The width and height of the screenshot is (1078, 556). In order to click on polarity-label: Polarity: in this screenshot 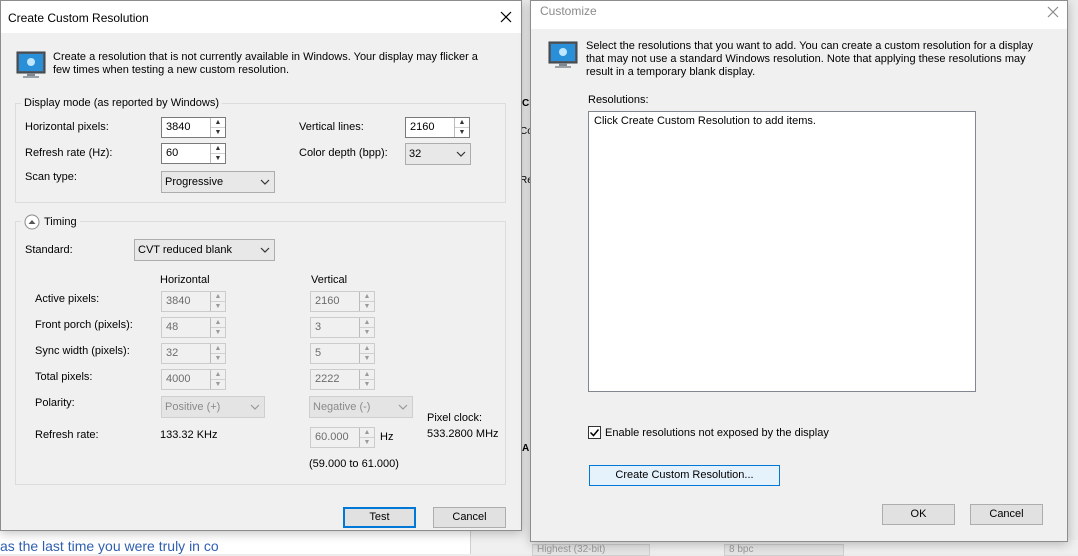, I will do `click(55, 403)`.